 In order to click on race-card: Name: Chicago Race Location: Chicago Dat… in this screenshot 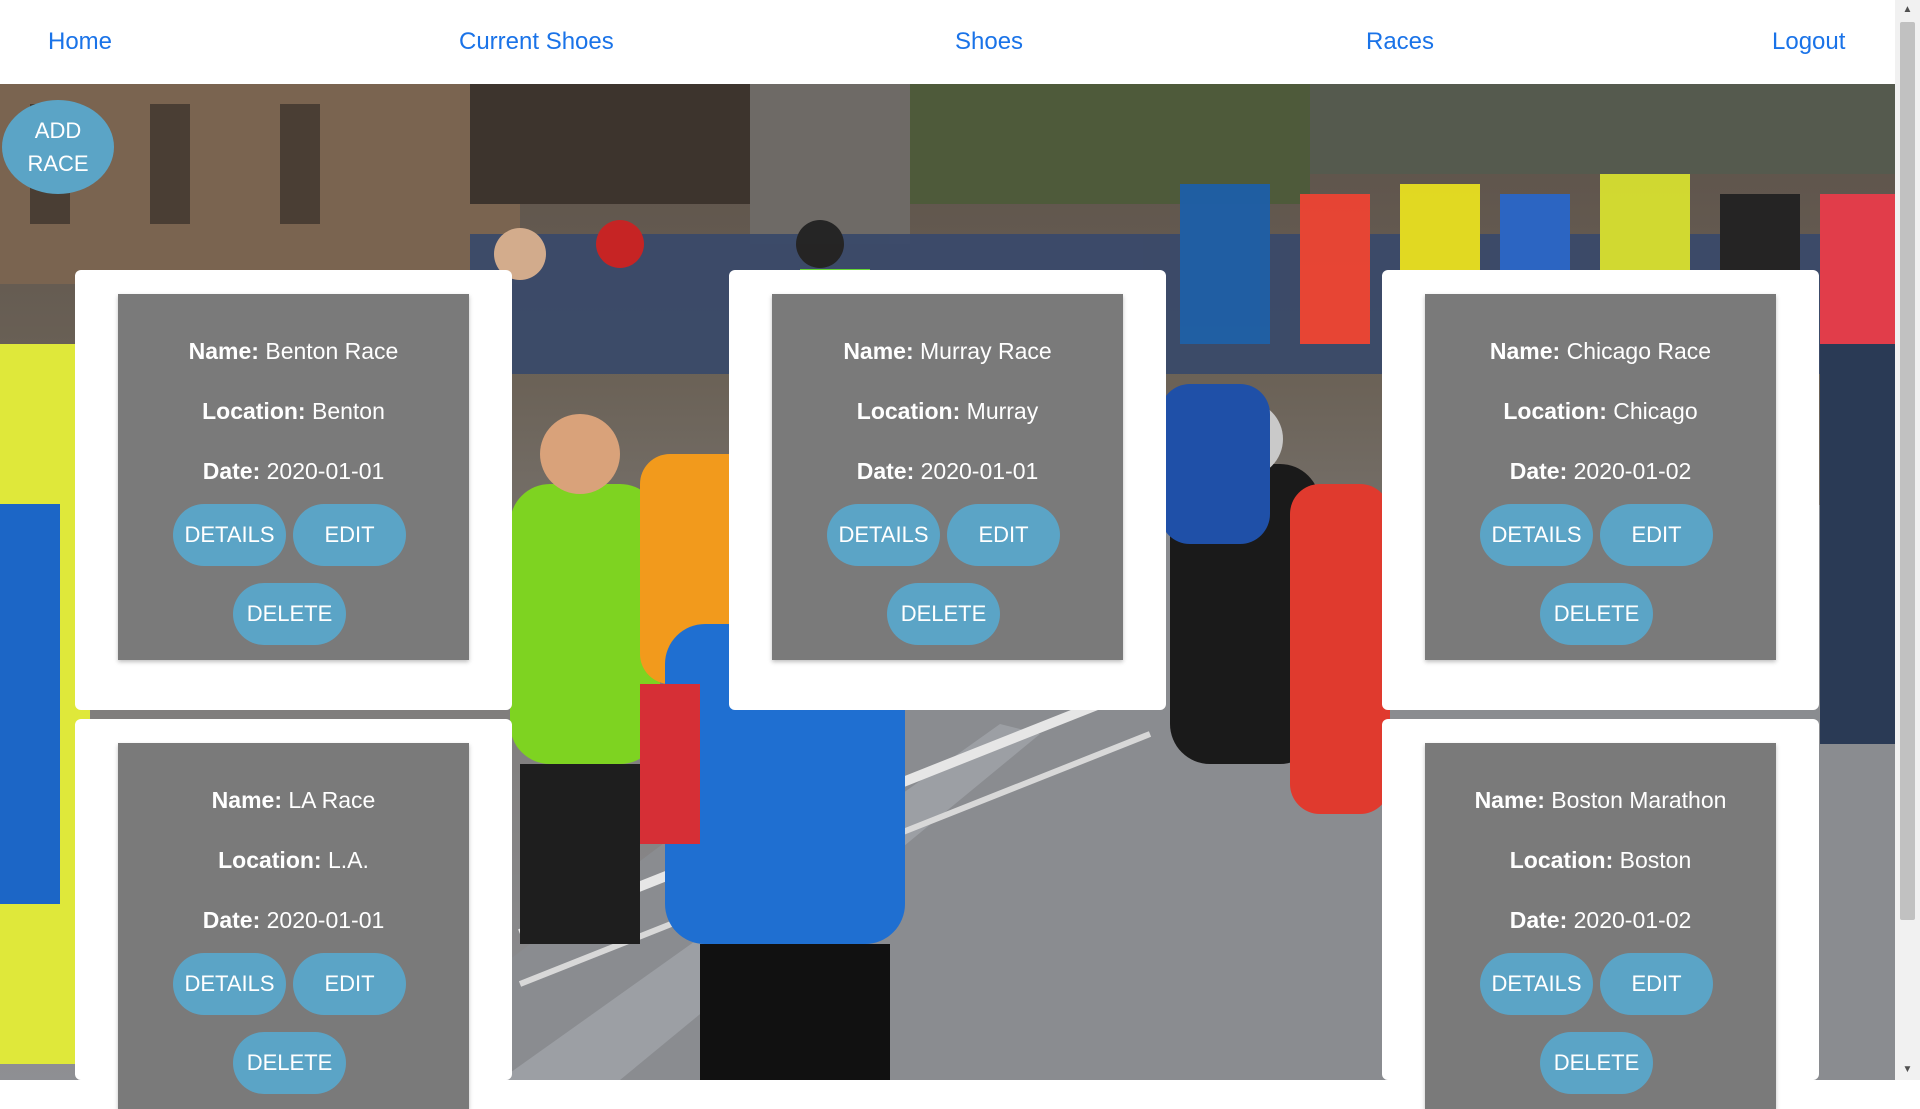, I will do `click(1600, 490)`.